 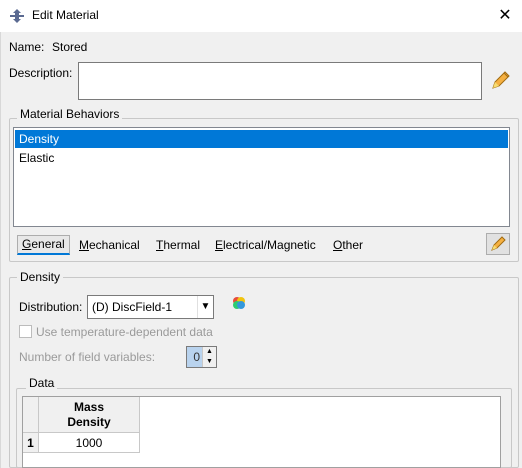 What do you see at coordinates (261, 158) in the screenshot?
I see `list-item-elastic: Elastic` at bounding box center [261, 158].